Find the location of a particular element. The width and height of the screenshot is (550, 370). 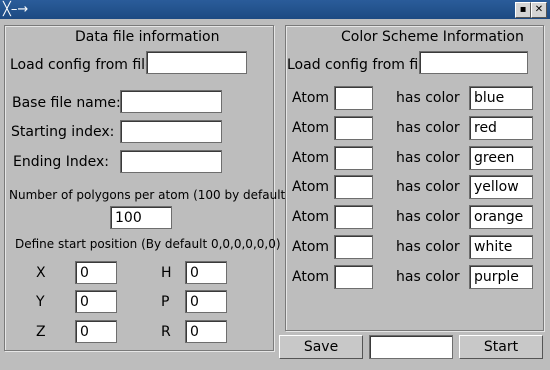

x-input is located at coordinates (96, 272).